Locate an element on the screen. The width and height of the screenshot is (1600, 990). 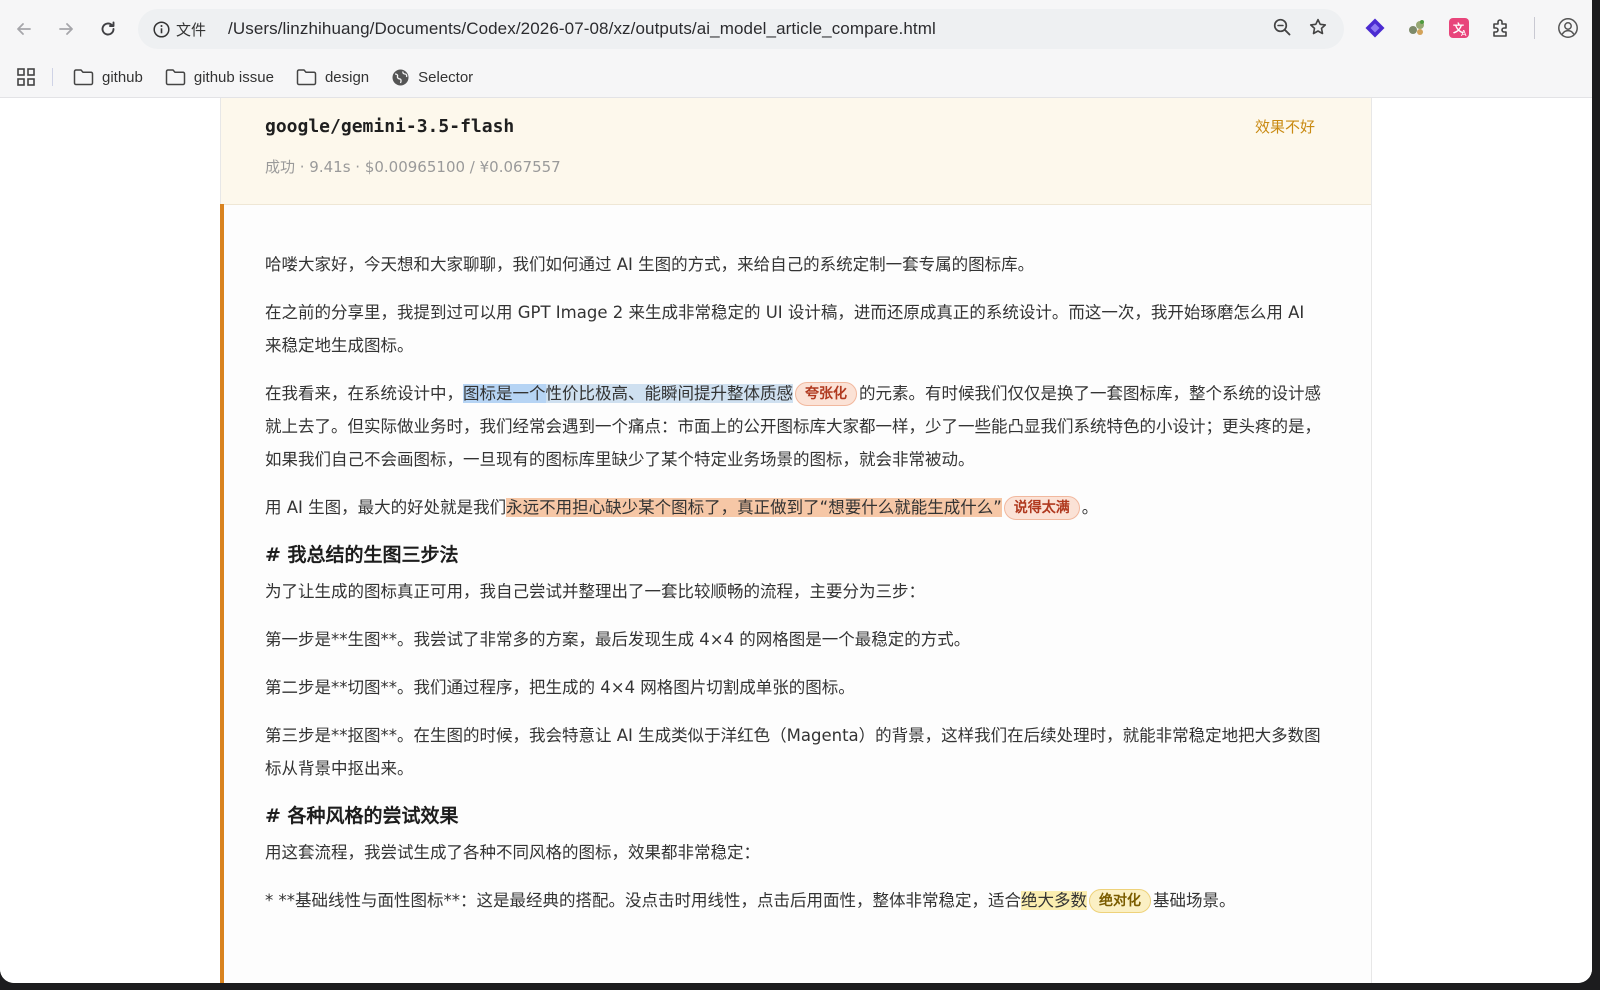
bookmark-label: github is located at coordinates (122, 77).